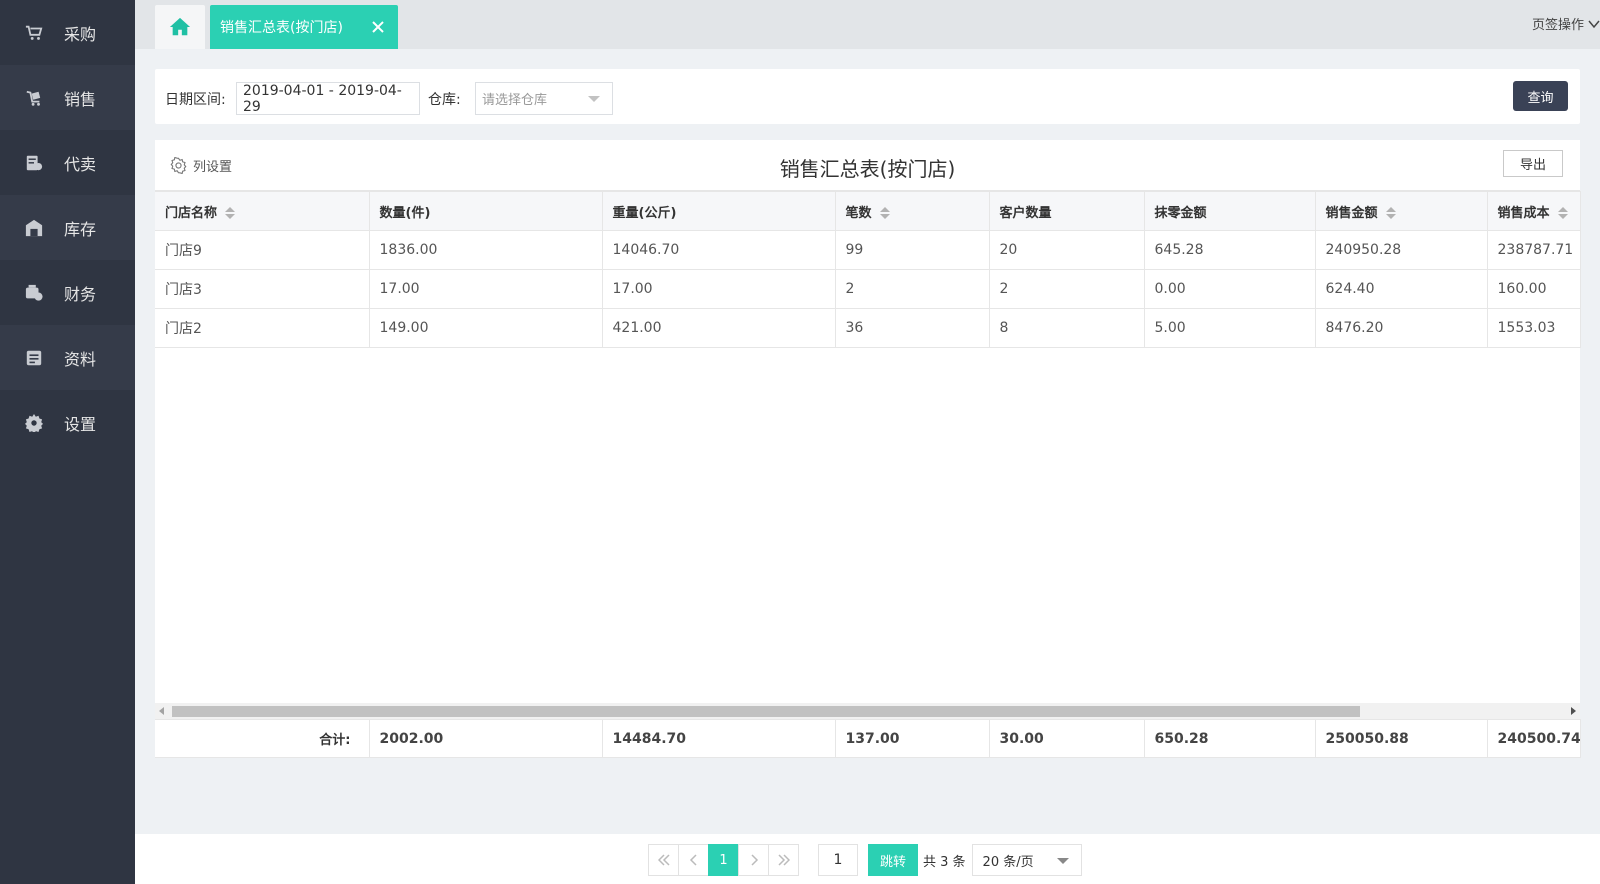 Image resolution: width=1600 pixels, height=884 pixels. What do you see at coordinates (1401, 250) in the screenshot?
I see `table-cell: 240950.28` at bounding box center [1401, 250].